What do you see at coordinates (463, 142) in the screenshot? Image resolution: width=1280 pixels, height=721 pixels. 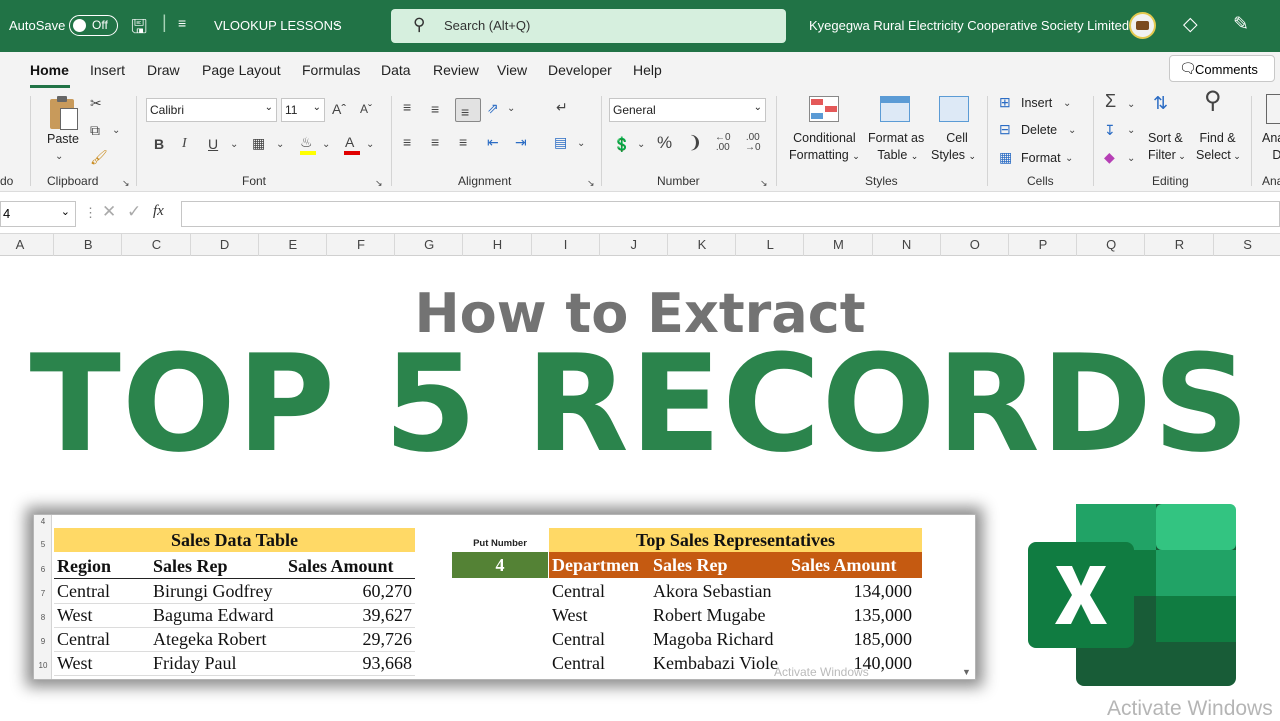 I see `align-right-icon: ≡` at bounding box center [463, 142].